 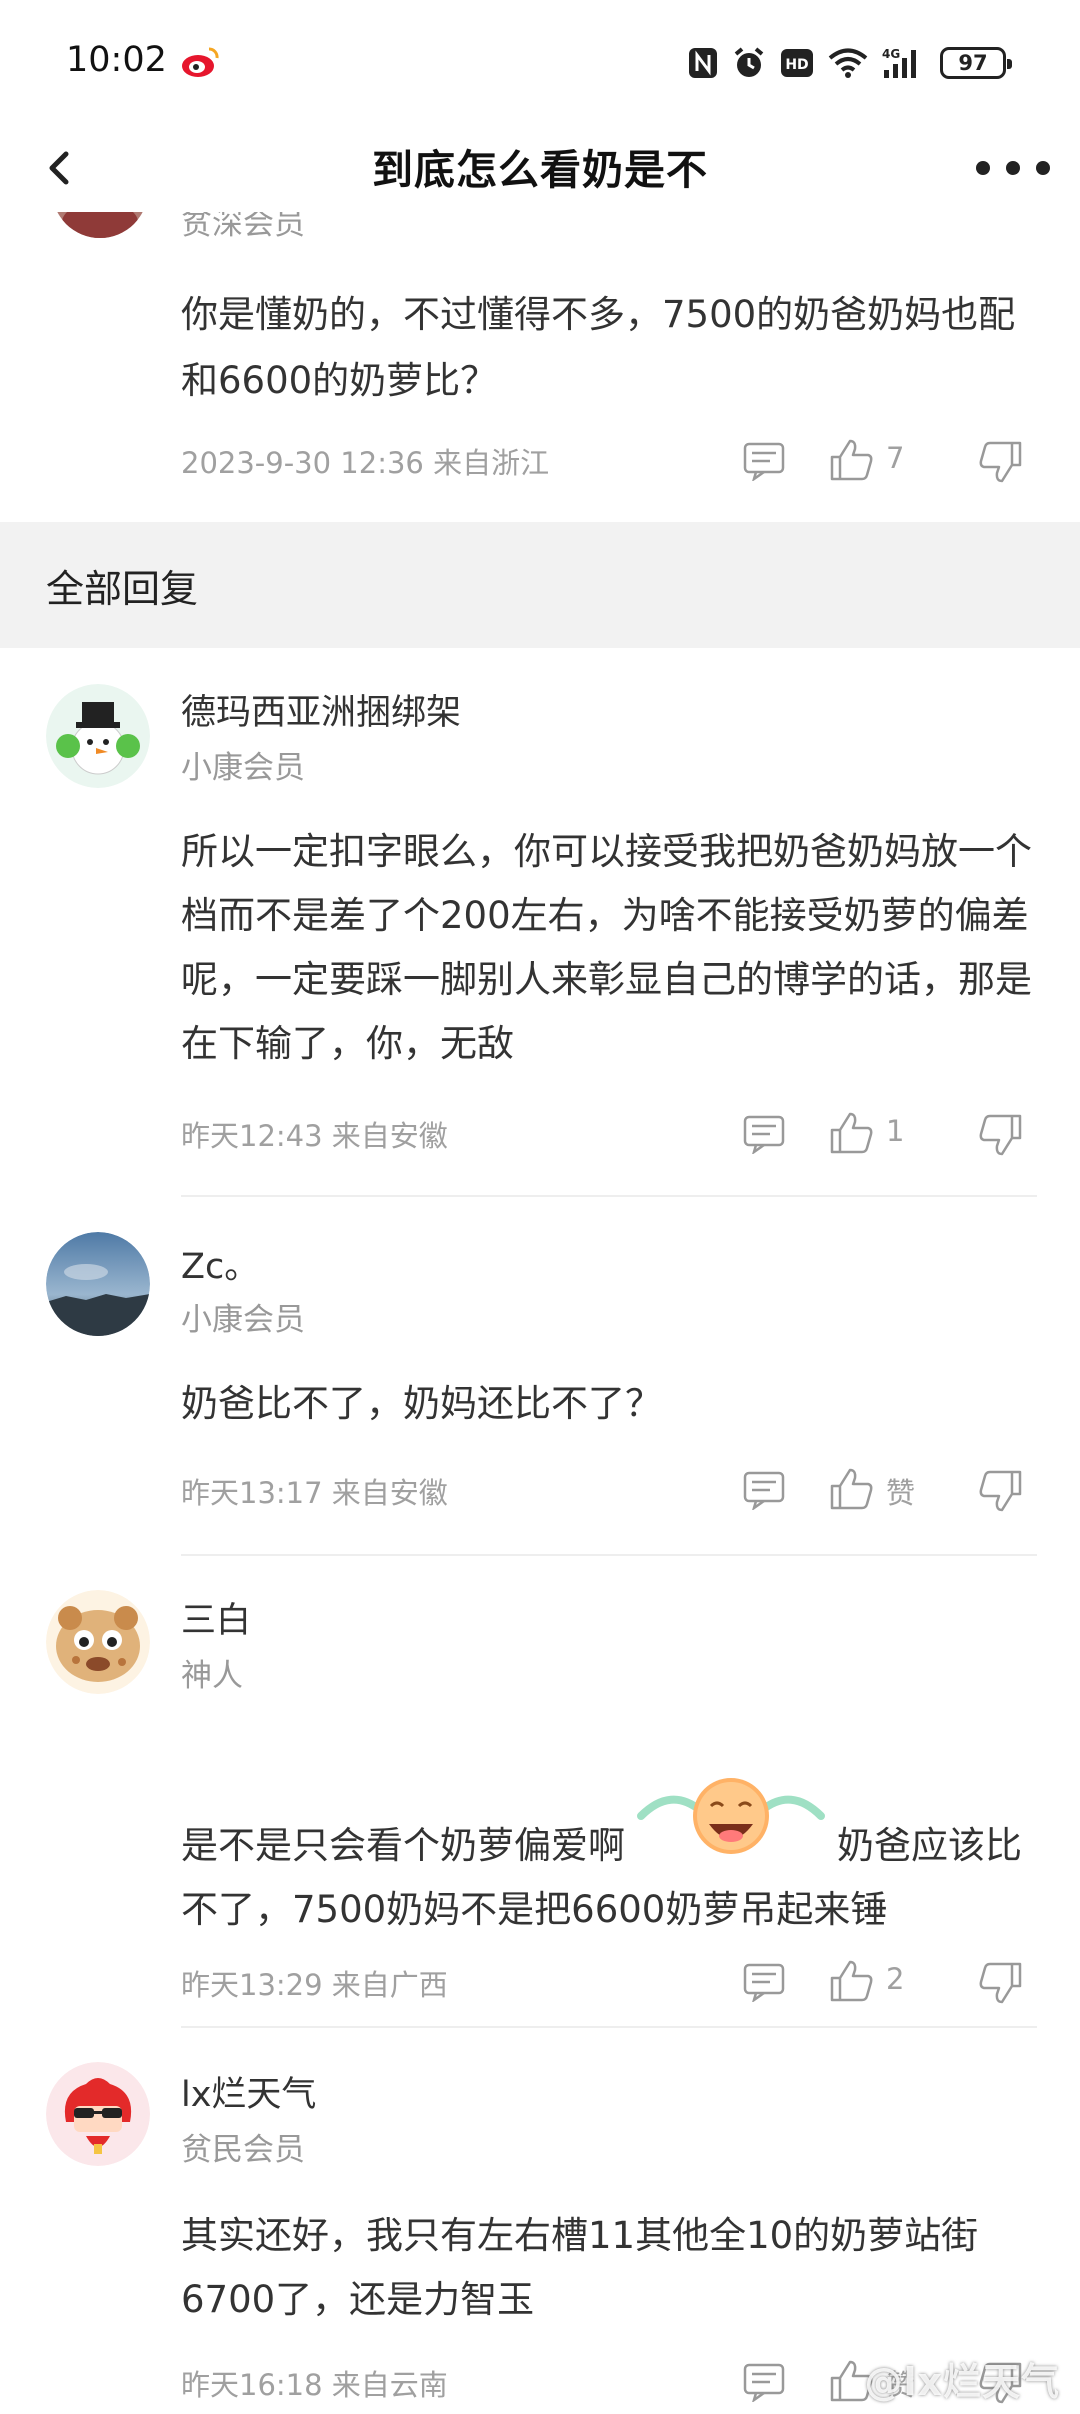 I want to click on crying-laughing-emoji-icon, so click(x=731, y=1816).